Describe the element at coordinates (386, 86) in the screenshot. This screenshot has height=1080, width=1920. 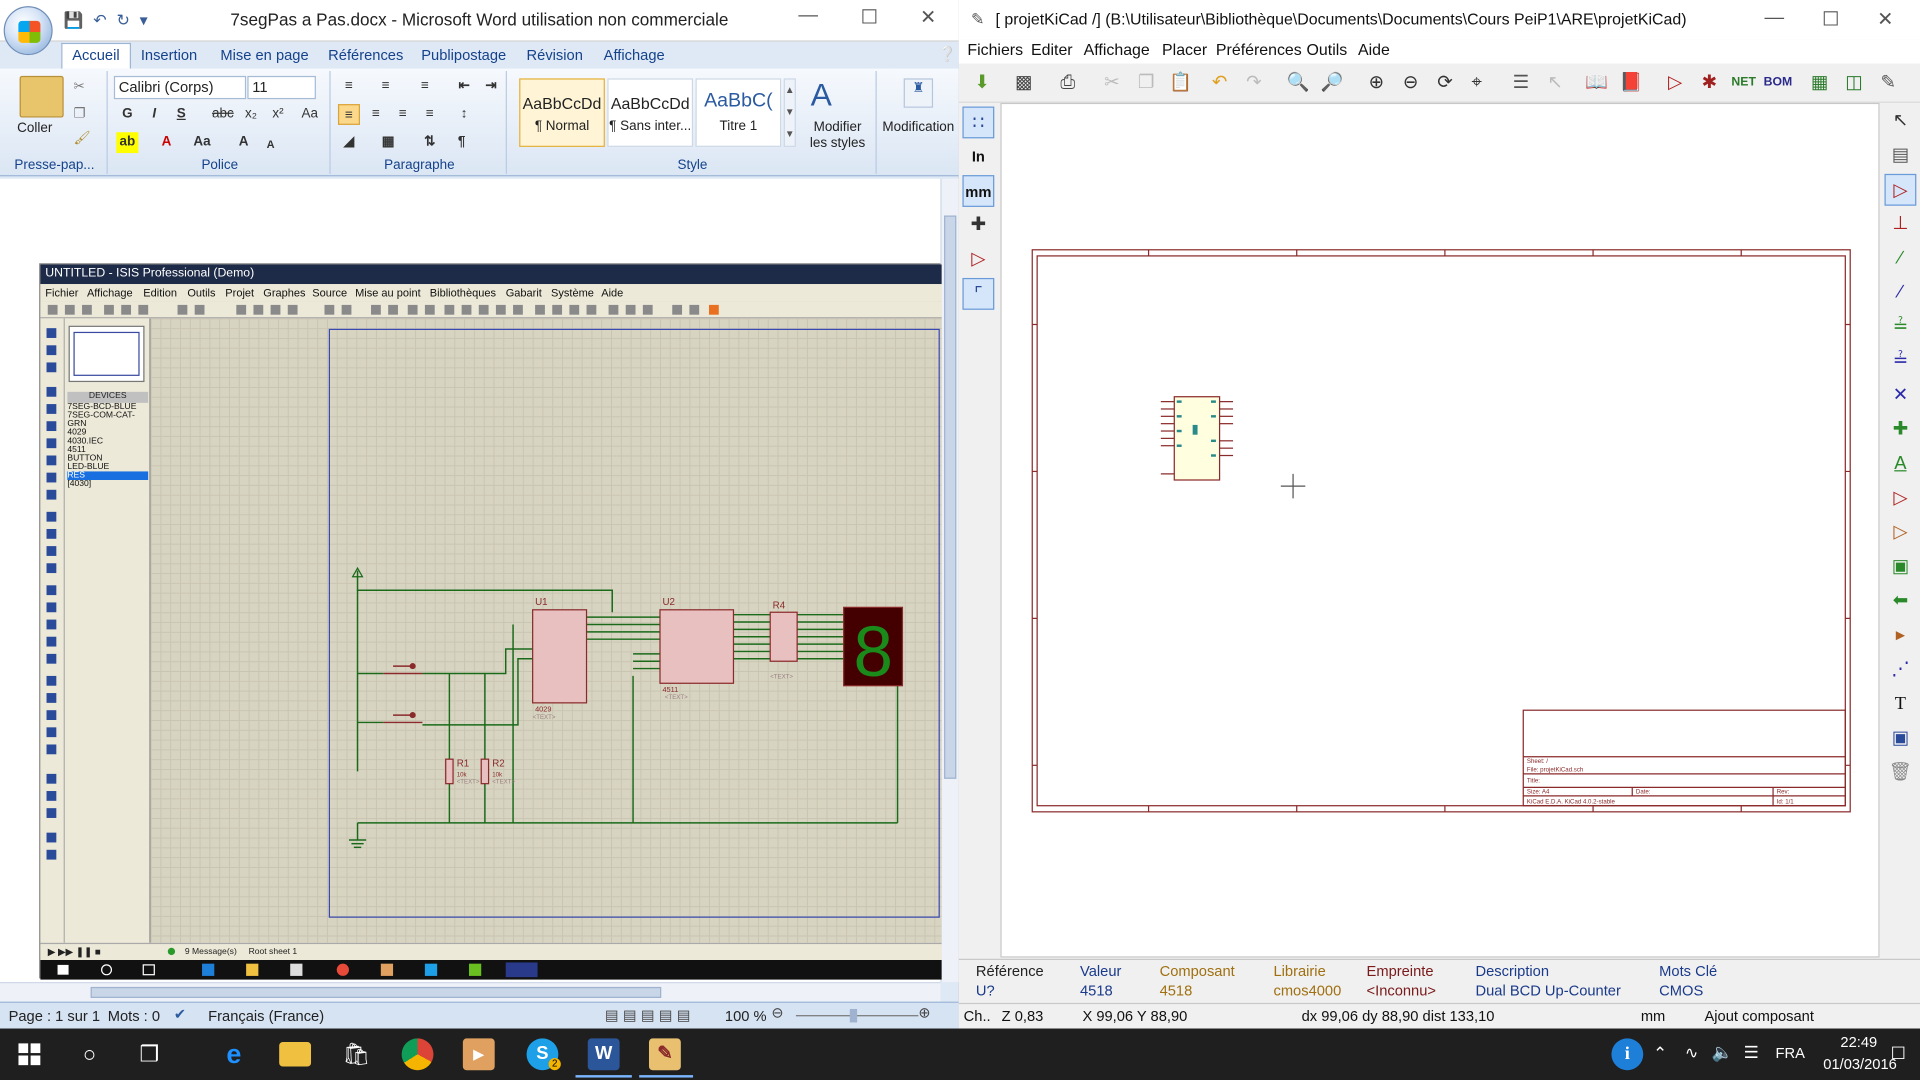
I see `numbering-button: ≡` at that location.